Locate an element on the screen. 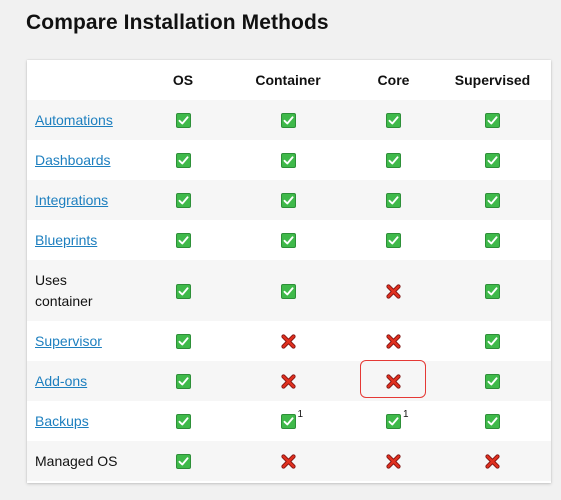 The image size is (561, 500). feature-cell: Dashboards is located at coordinates (85, 160).